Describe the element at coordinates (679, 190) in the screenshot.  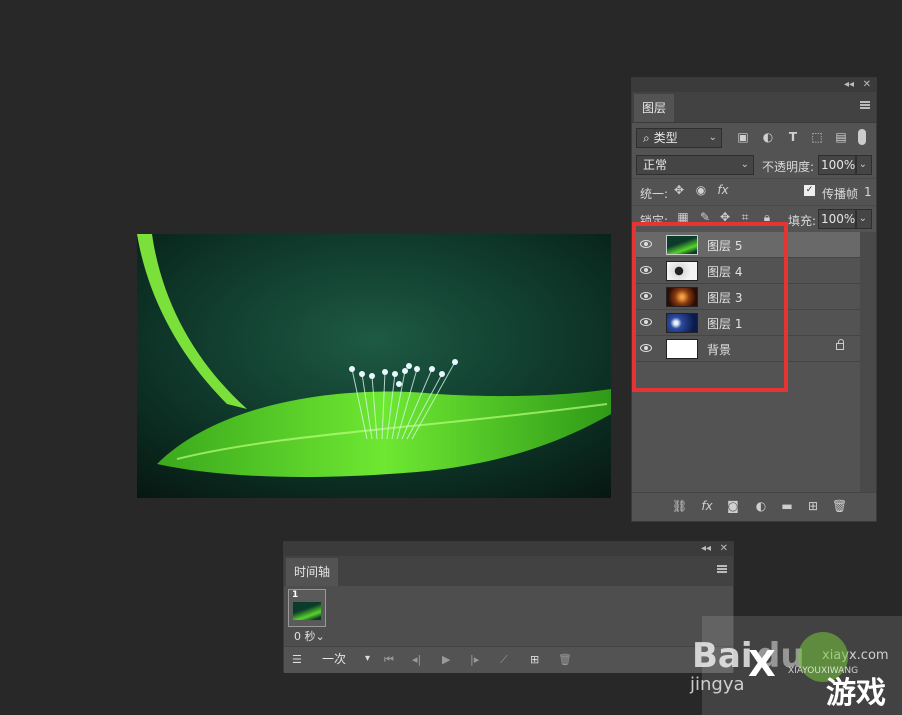
I see `unify-position-icon: ✥` at that location.